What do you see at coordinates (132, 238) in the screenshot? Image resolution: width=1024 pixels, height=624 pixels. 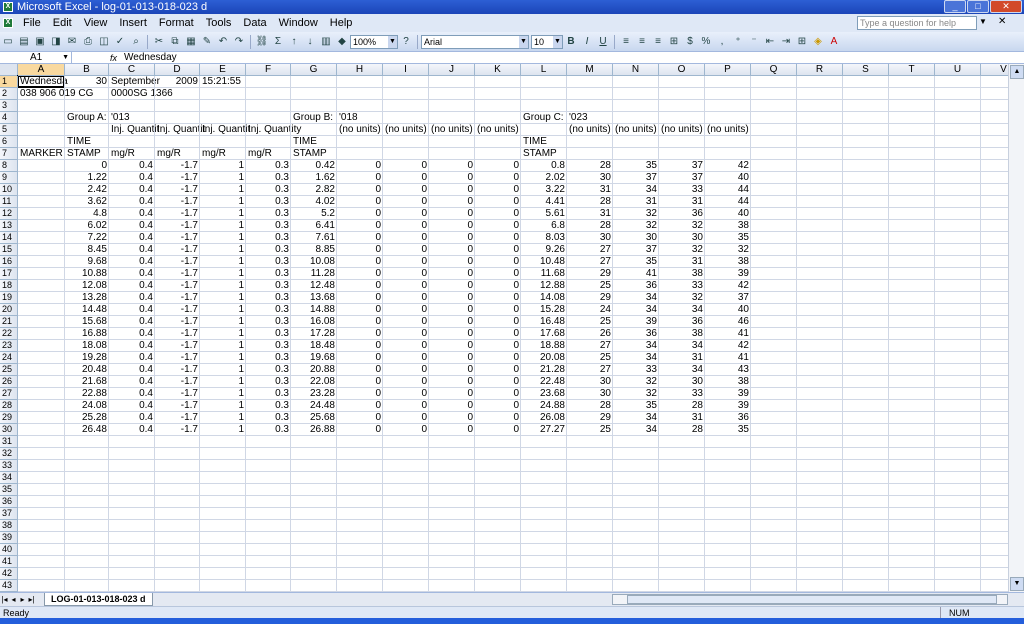 I see `cell-c14: 0.4` at bounding box center [132, 238].